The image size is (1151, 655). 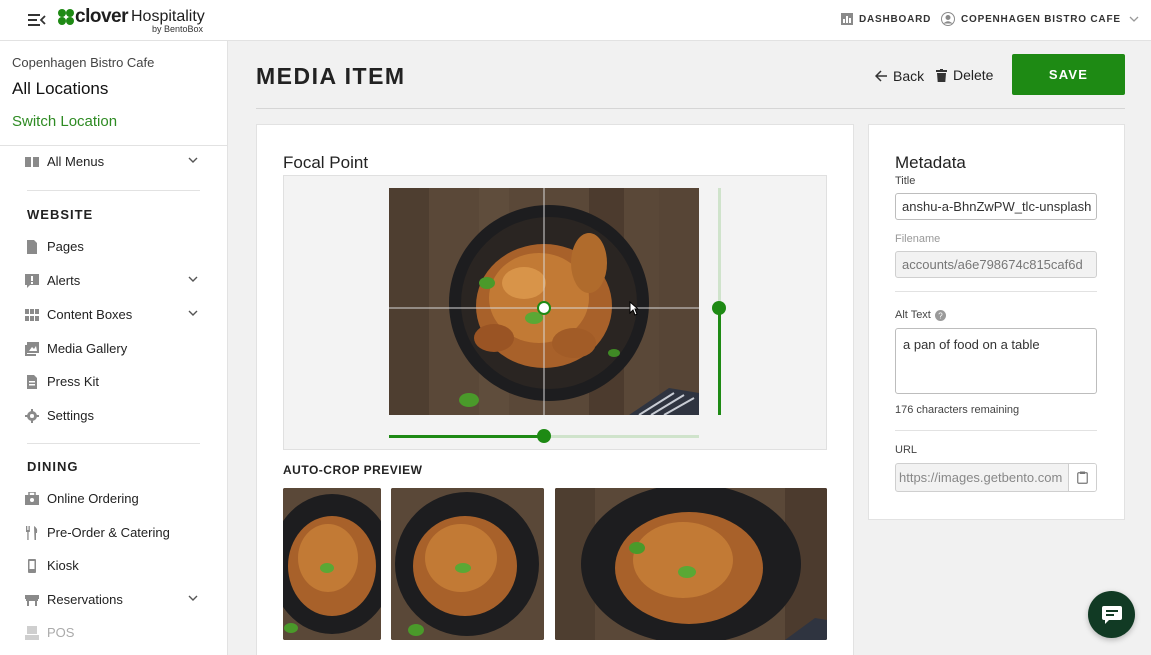 I want to click on dining-heading: DINING, so click(x=53, y=466).